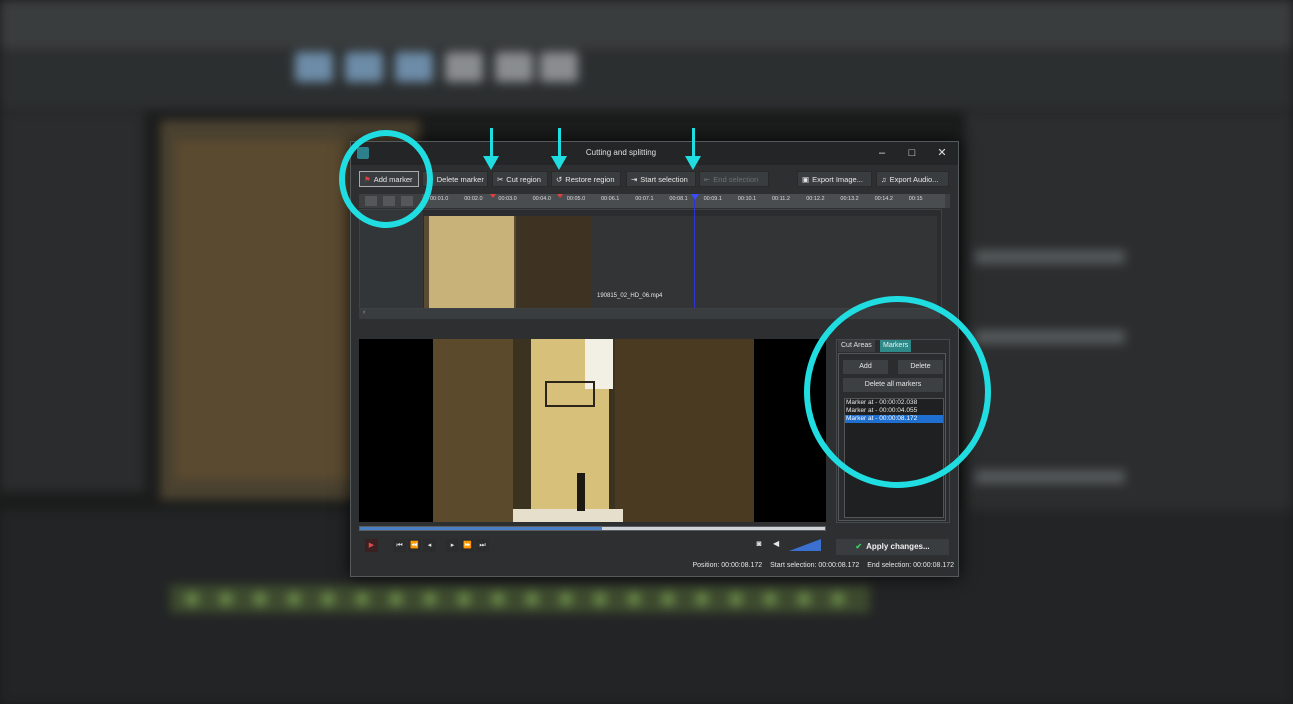 The width and height of the screenshot is (1293, 704). What do you see at coordinates (727, 565) in the screenshot?
I see `status-position: Position: 00:00:08.172` at bounding box center [727, 565].